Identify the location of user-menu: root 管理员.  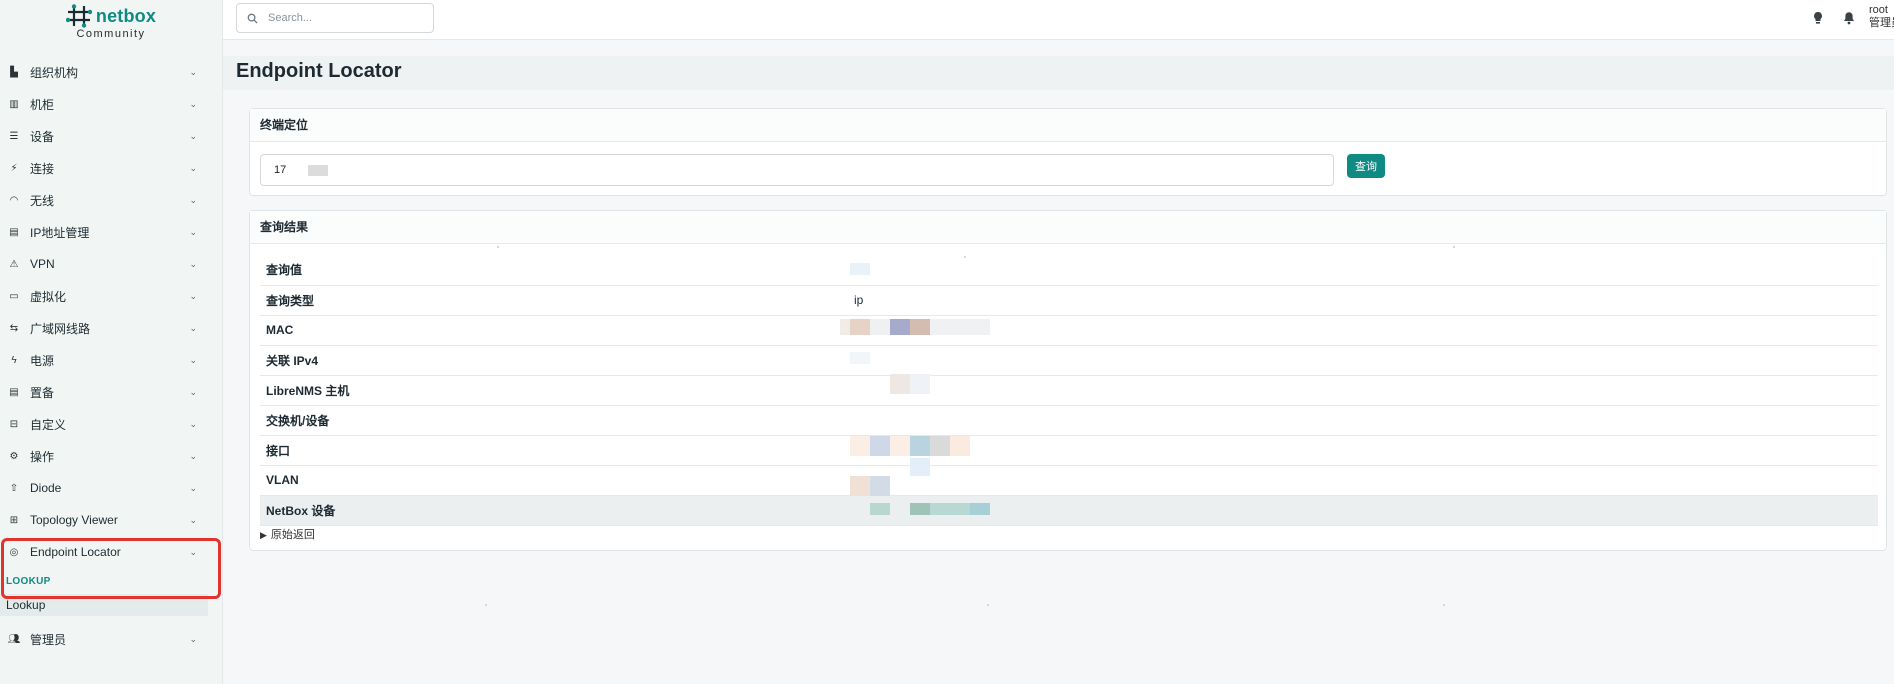
(1881, 17).